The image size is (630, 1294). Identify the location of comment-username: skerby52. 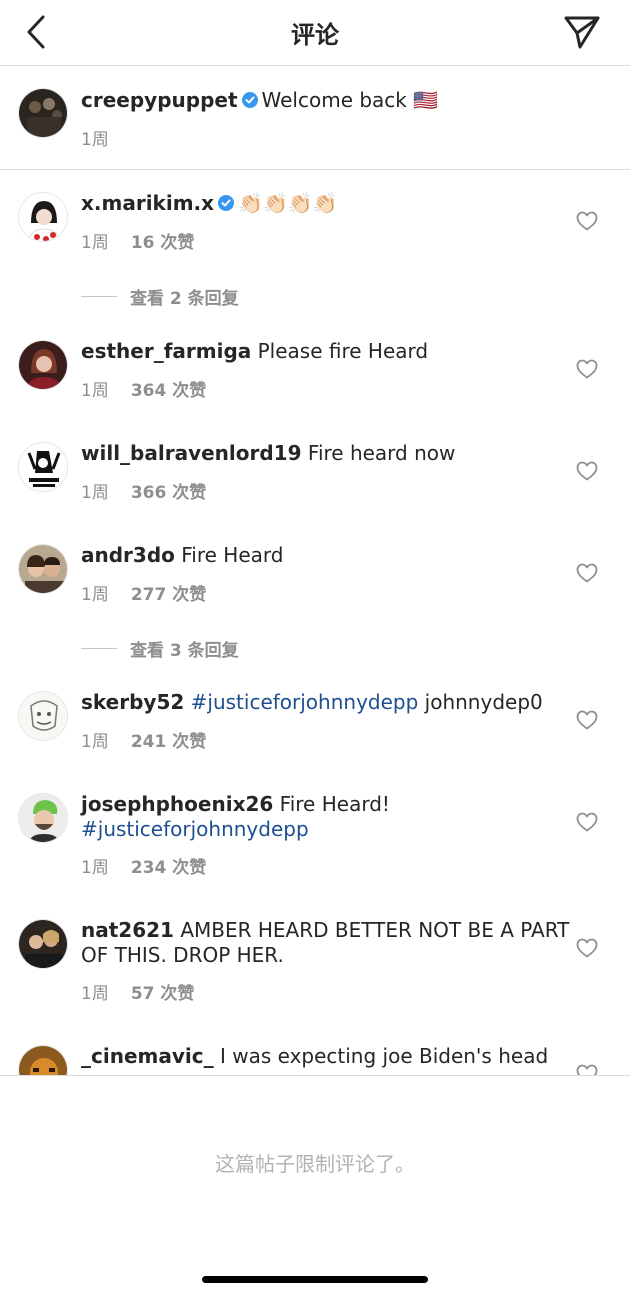
(132, 702).